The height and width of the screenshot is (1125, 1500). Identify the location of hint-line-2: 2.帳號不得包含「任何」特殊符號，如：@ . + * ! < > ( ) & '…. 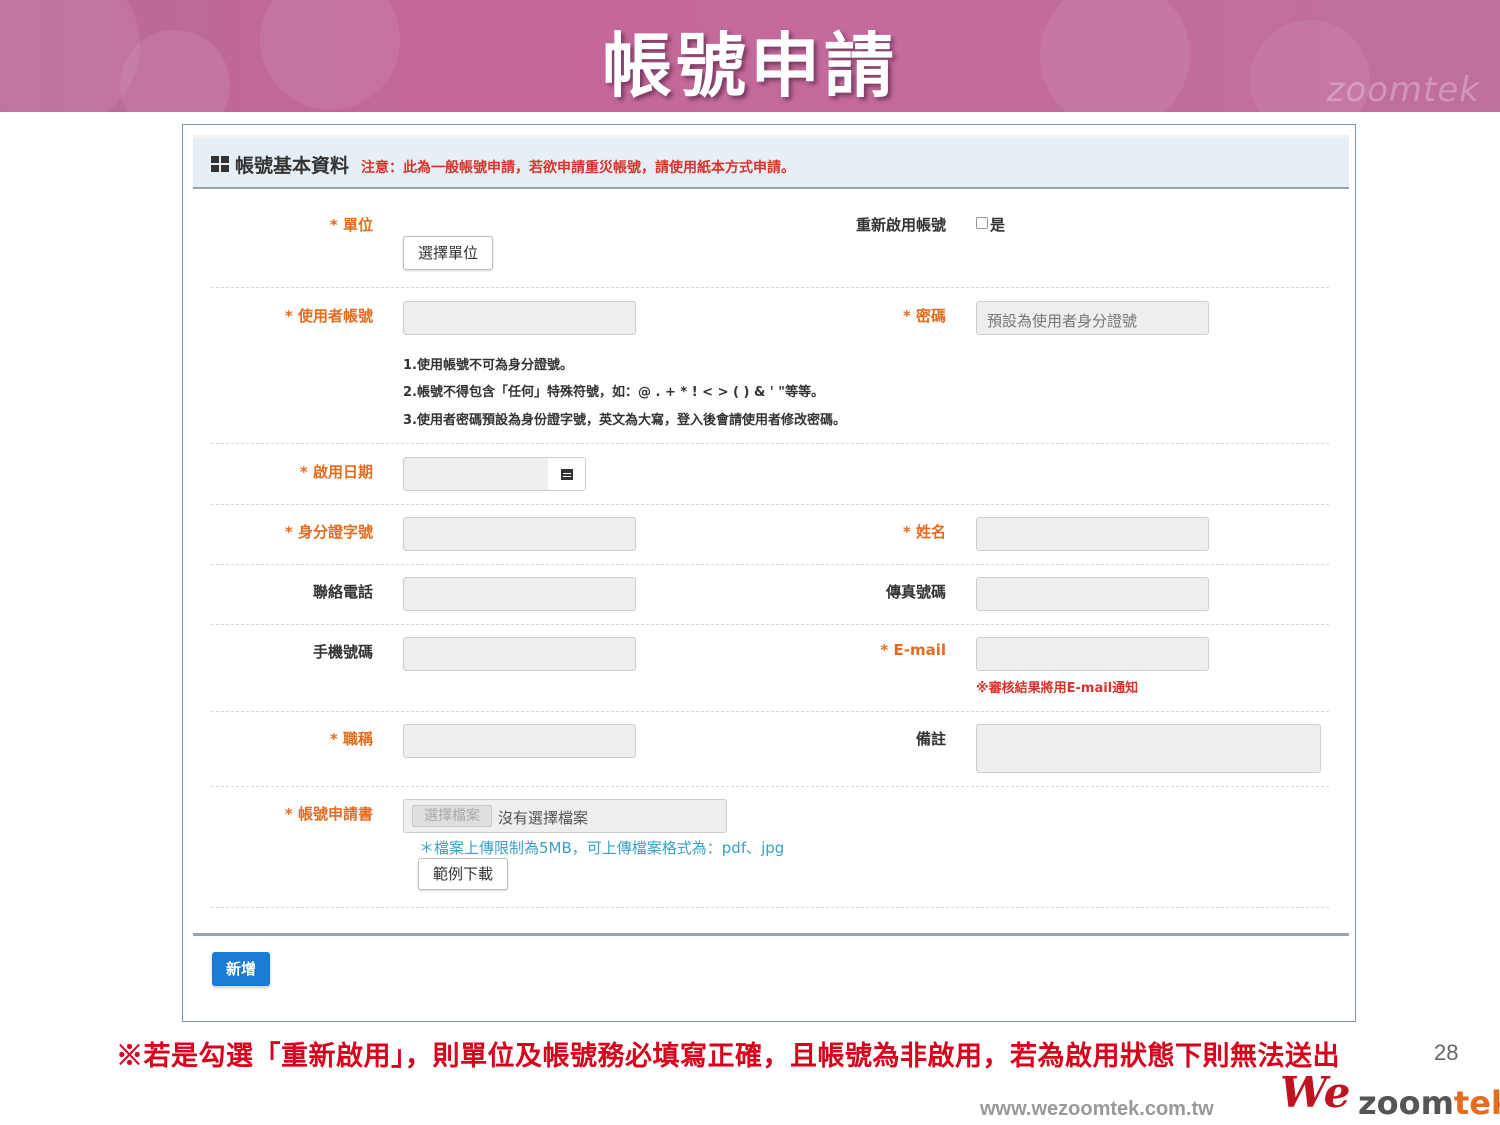
(614, 392).